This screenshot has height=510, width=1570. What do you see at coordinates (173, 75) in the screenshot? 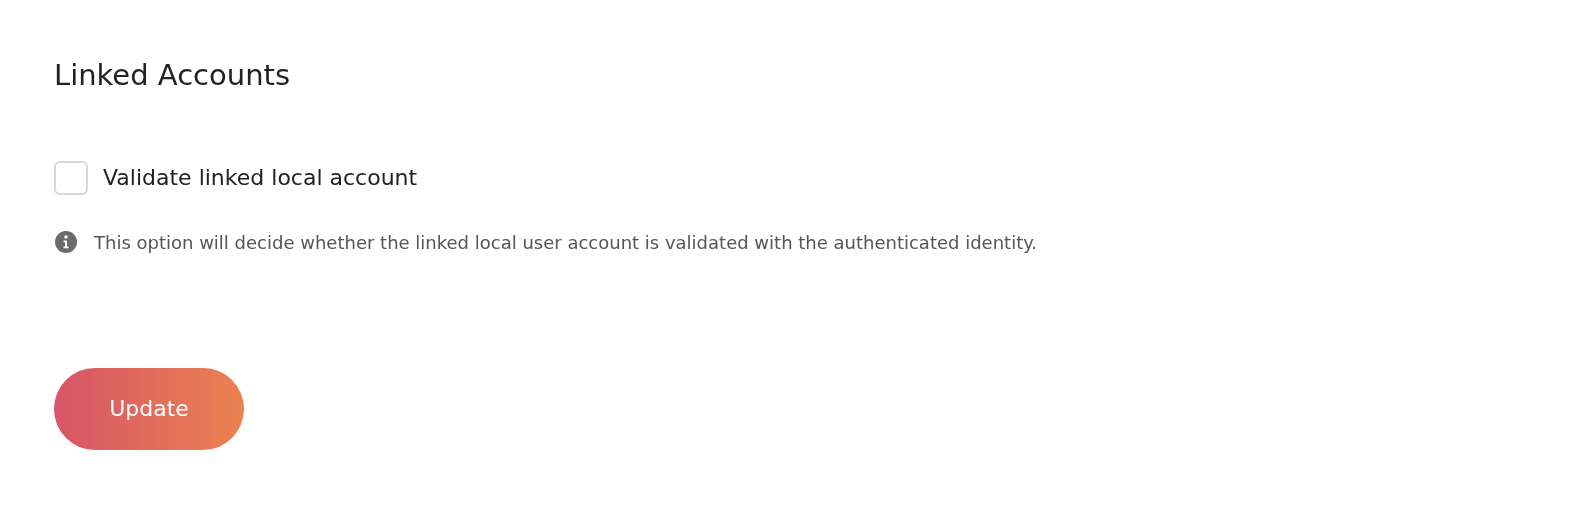
I see `section-title: Linked Accounts` at bounding box center [173, 75].